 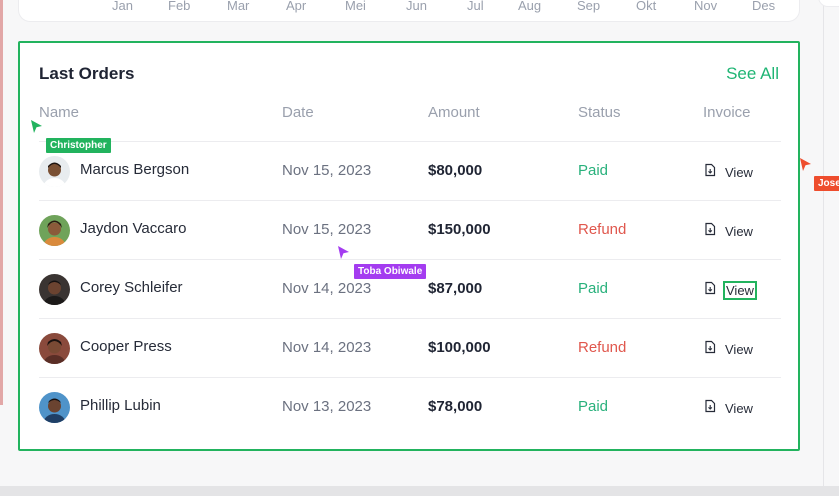 I want to click on customer-name: Marcus Bergson, so click(x=135, y=169).